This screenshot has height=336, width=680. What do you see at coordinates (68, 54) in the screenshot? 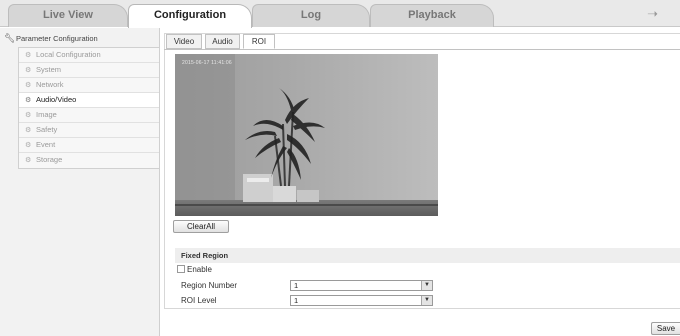
I see `sidebar-item-label: Local Configuration` at bounding box center [68, 54].